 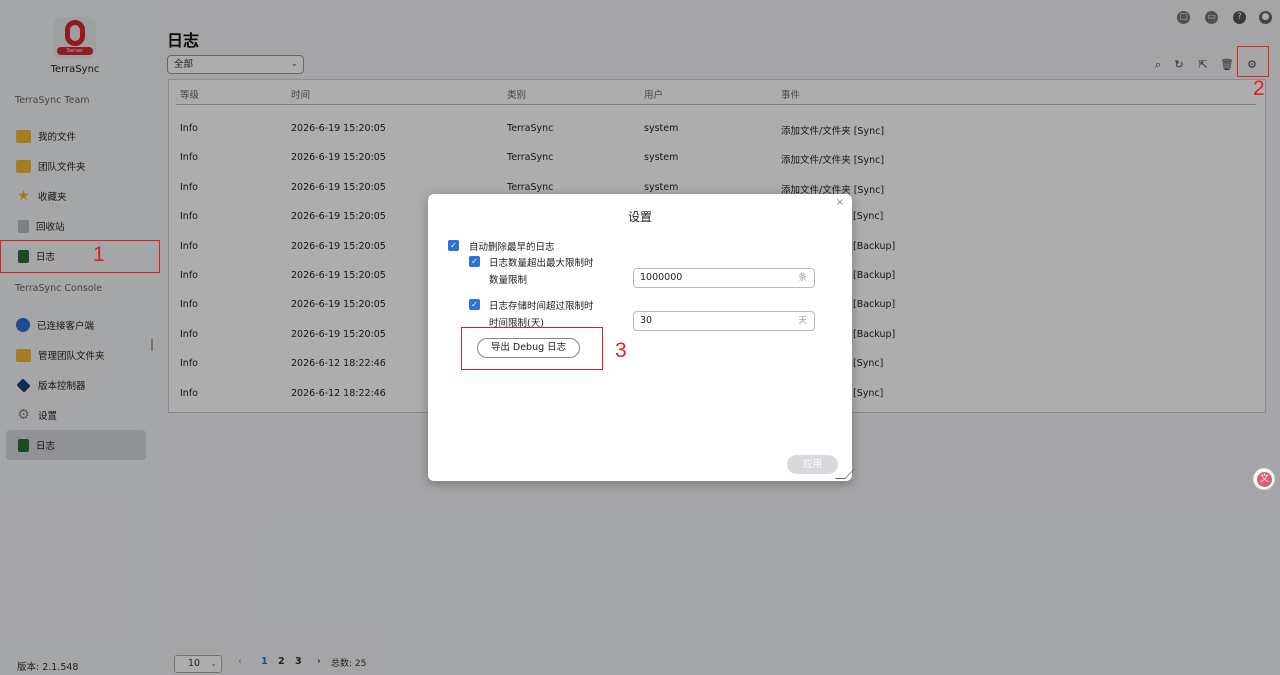 What do you see at coordinates (512, 247) in the screenshot?
I see `auto-delete-label: 自动删除最早的日志` at bounding box center [512, 247].